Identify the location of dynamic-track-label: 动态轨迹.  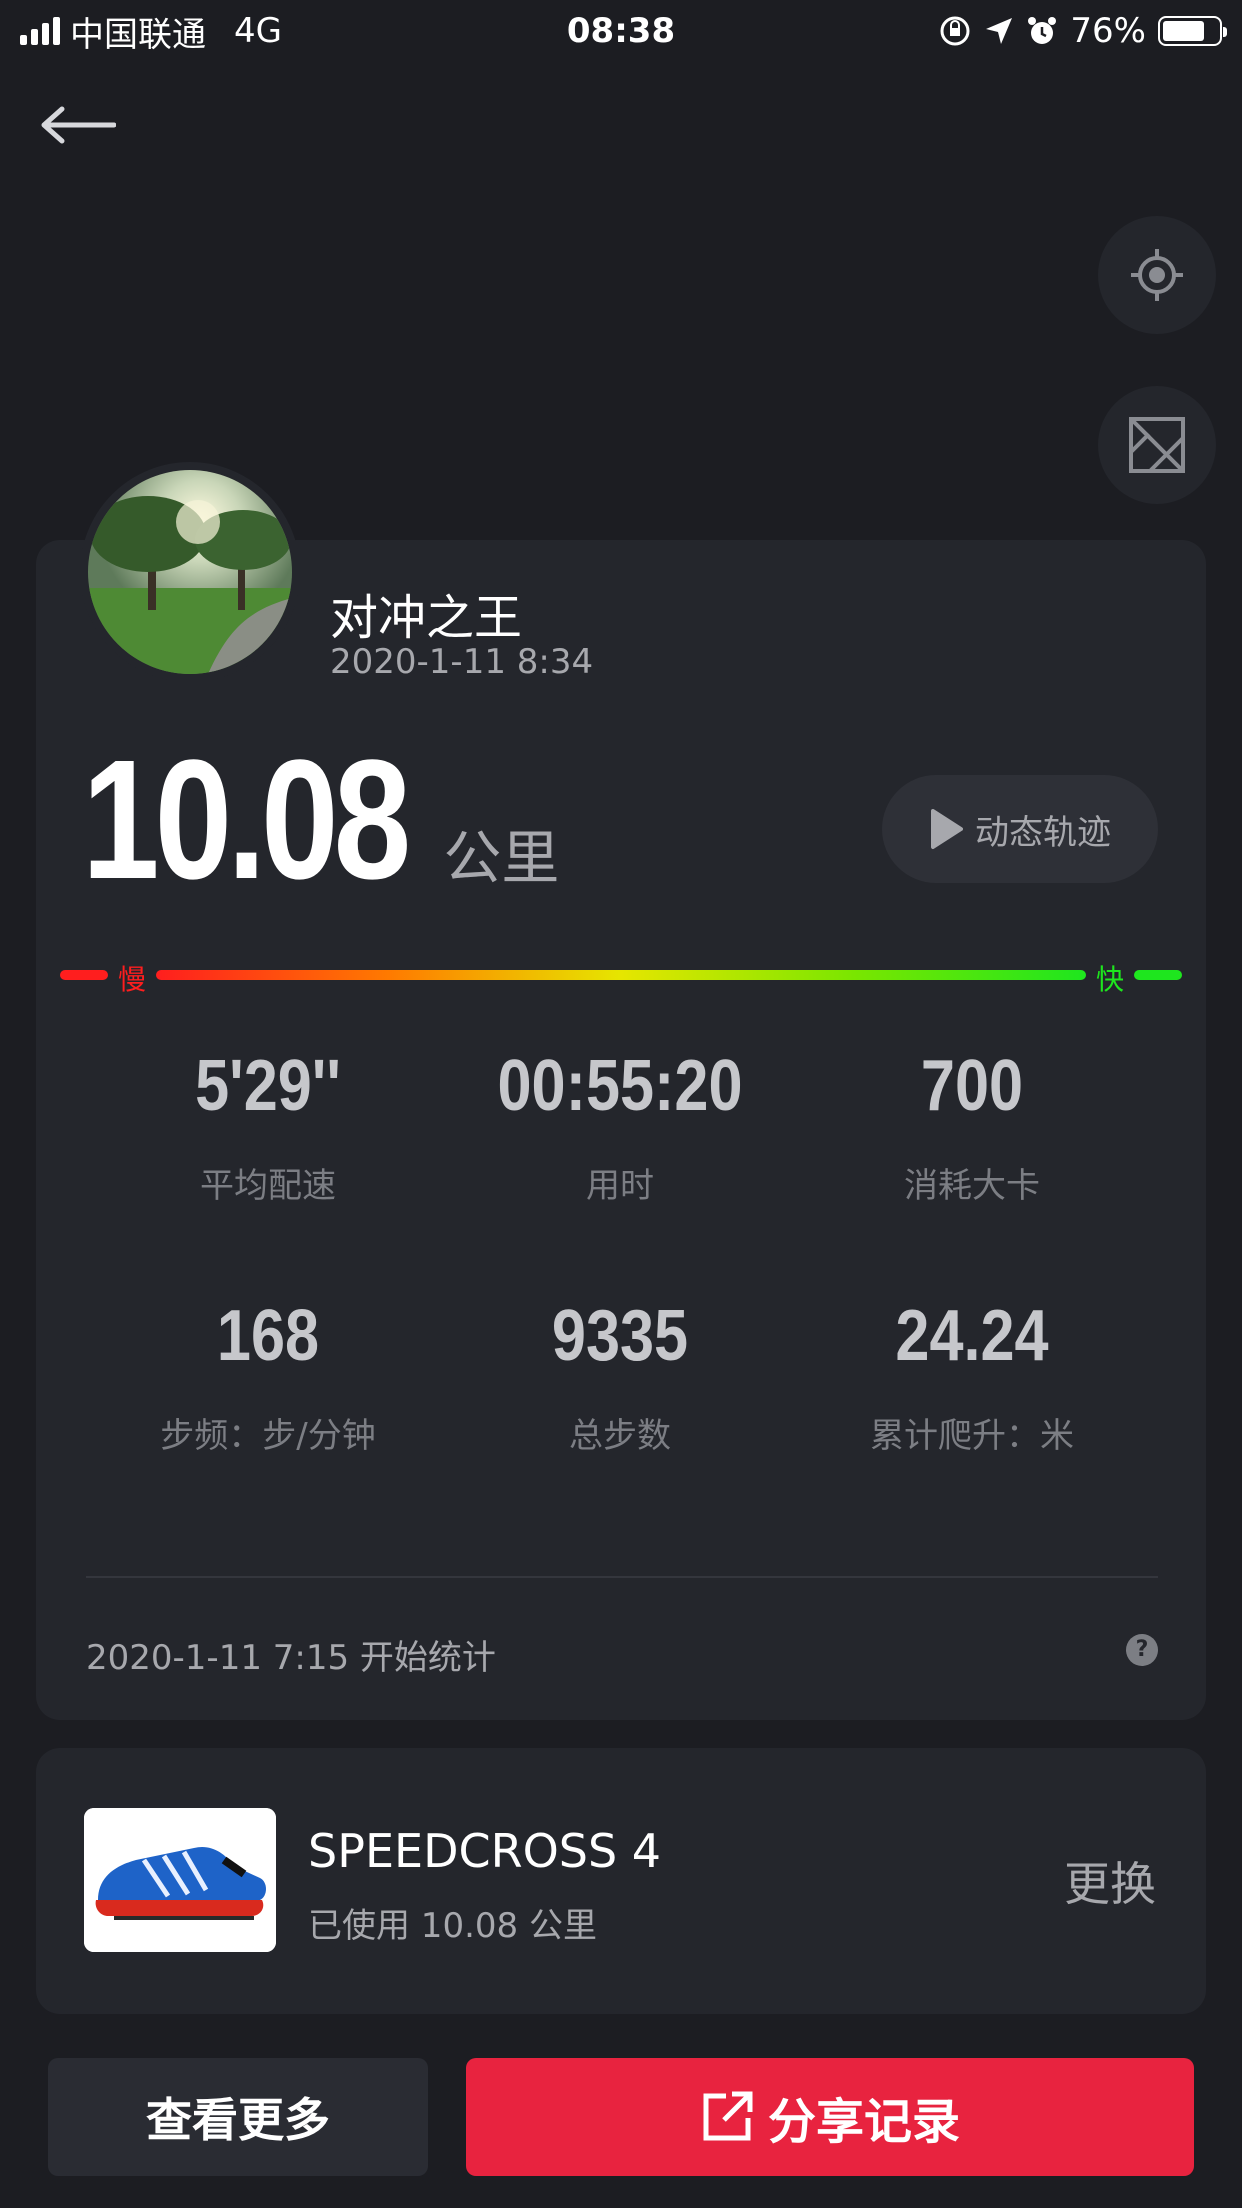
(1043, 832).